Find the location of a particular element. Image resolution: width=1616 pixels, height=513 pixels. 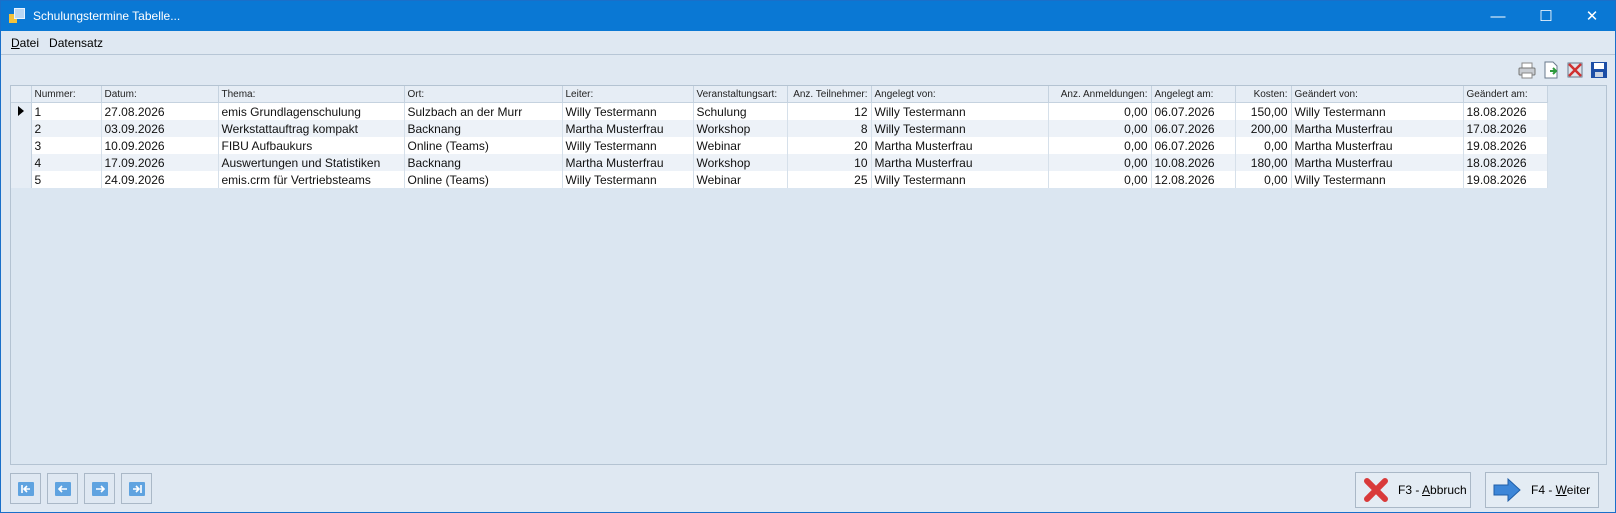

cell-thema: Werkstattauftrag kompakt is located at coordinates (311, 128).